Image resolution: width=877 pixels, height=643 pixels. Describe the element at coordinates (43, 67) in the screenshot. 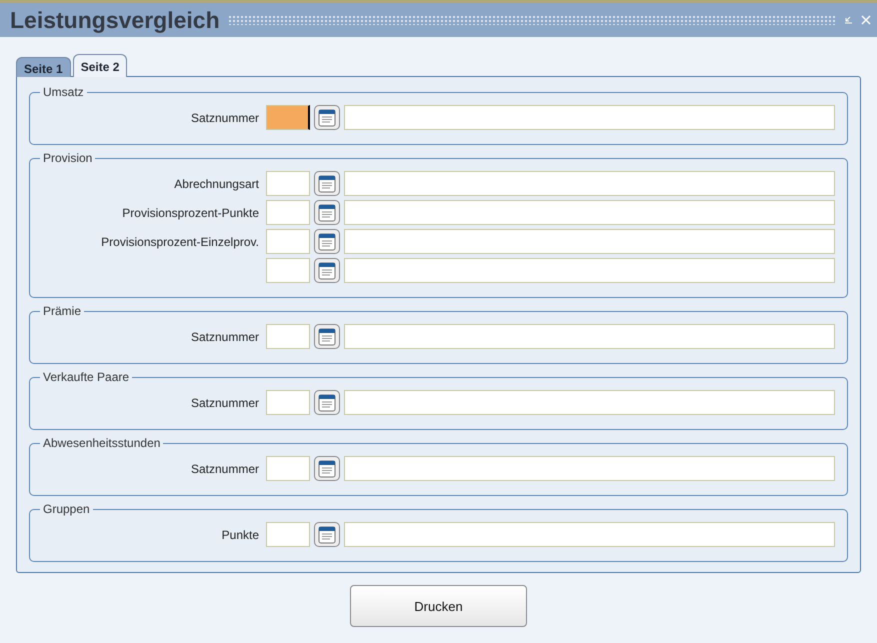

I see `tab: Seite 1` at that location.